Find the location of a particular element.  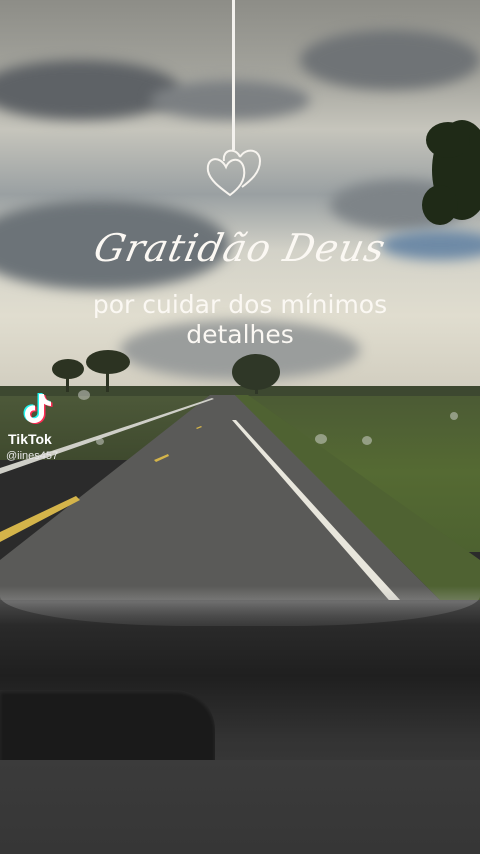

dashboard-lower is located at coordinates (240, 807).